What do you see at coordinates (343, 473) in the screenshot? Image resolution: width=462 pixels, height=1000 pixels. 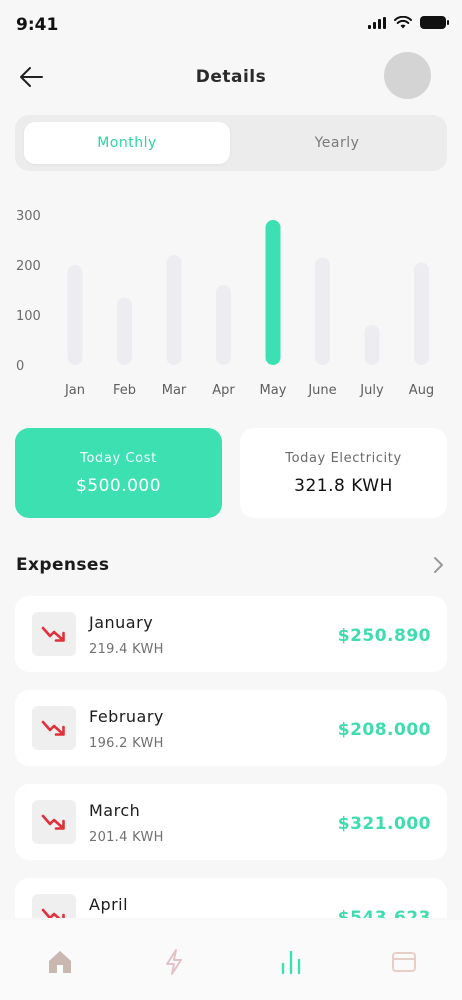 I see `today-electricity-card: Today Electricity 321.8 KWH` at bounding box center [343, 473].